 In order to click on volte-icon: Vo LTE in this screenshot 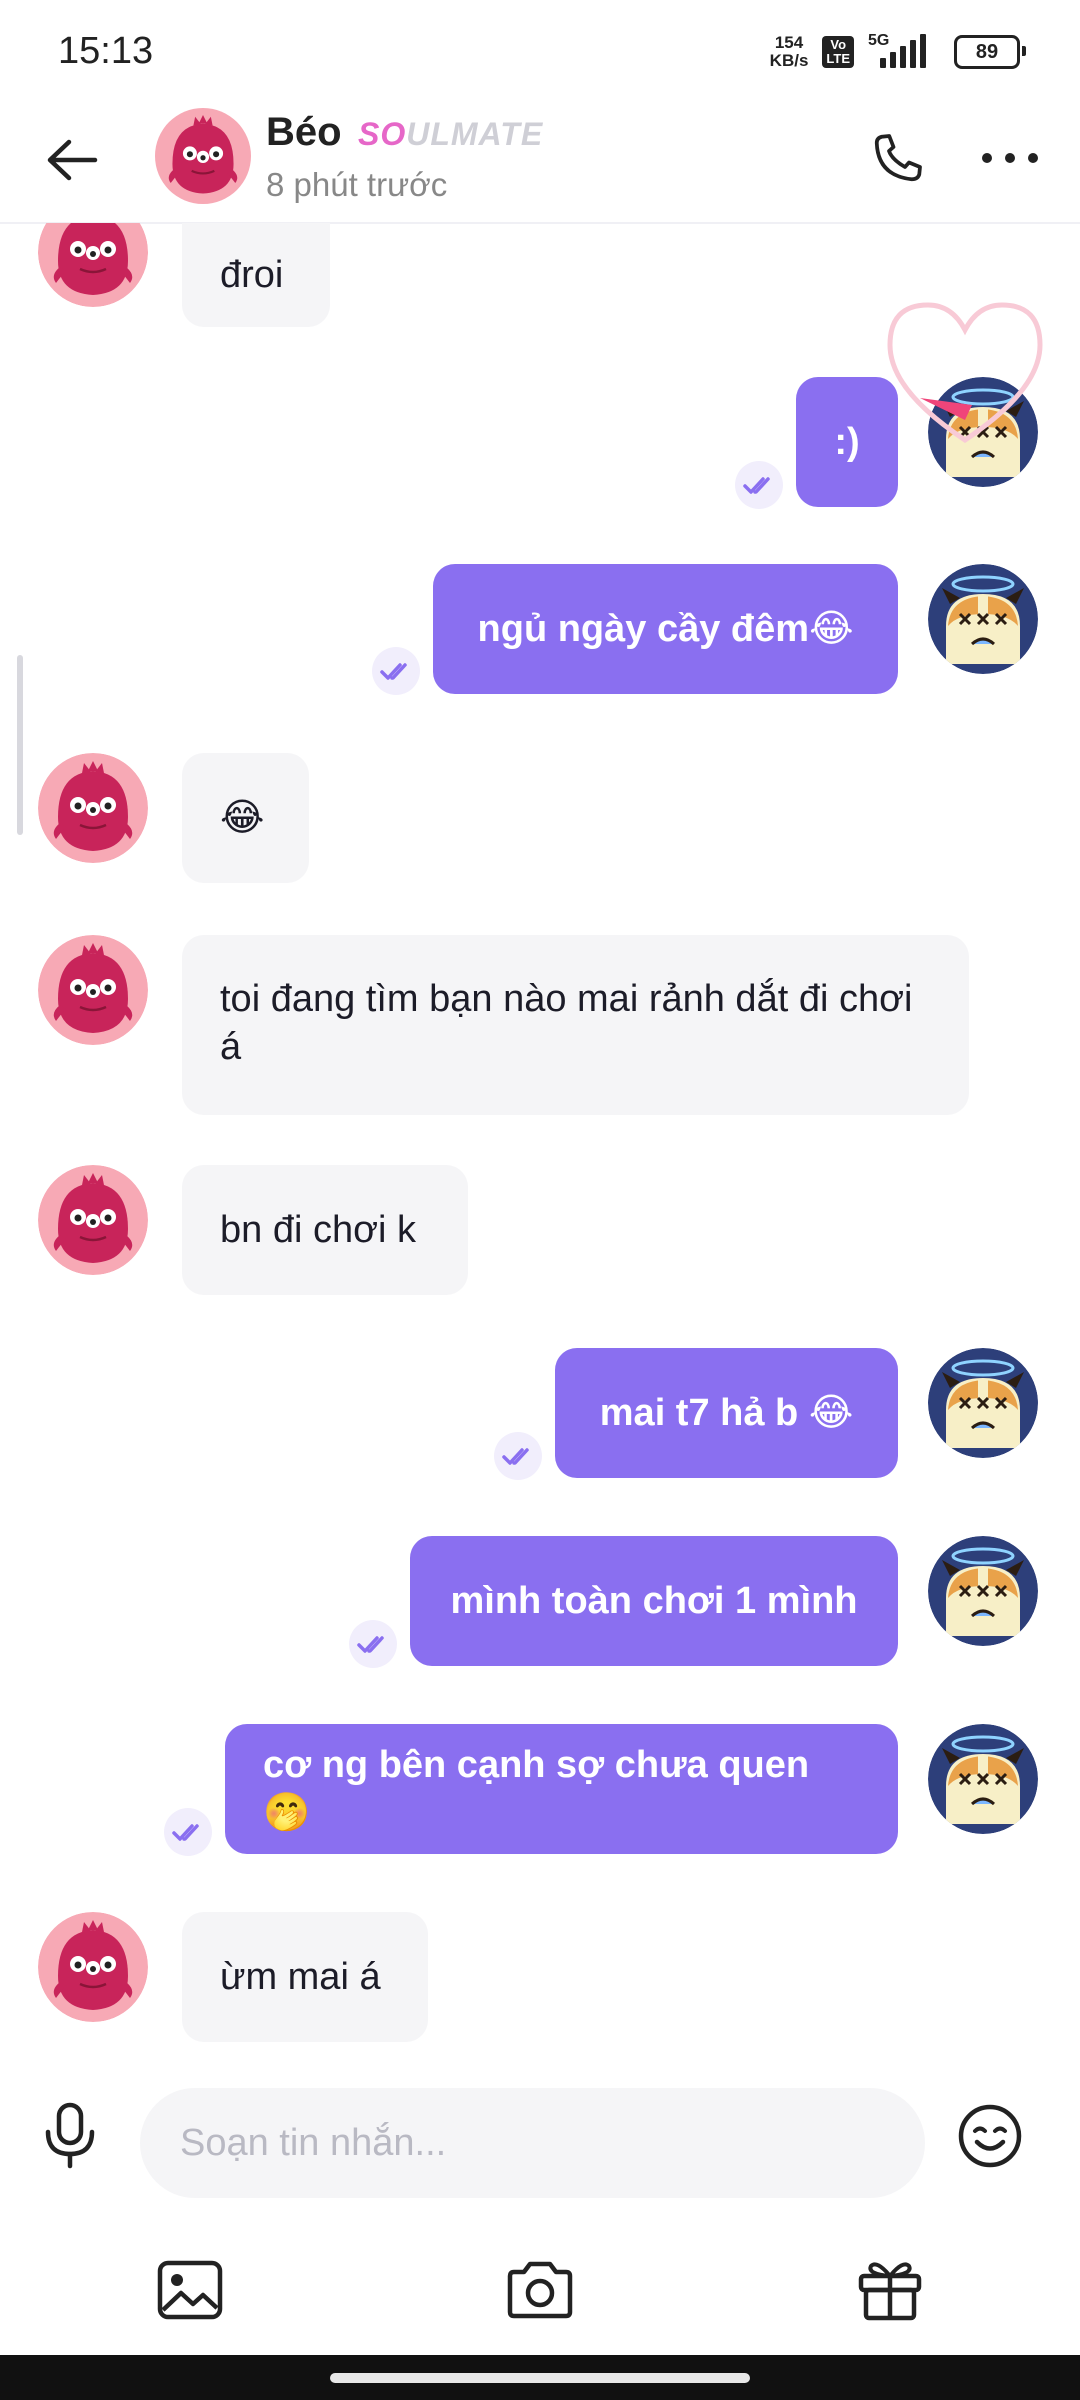, I will do `click(838, 52)`.